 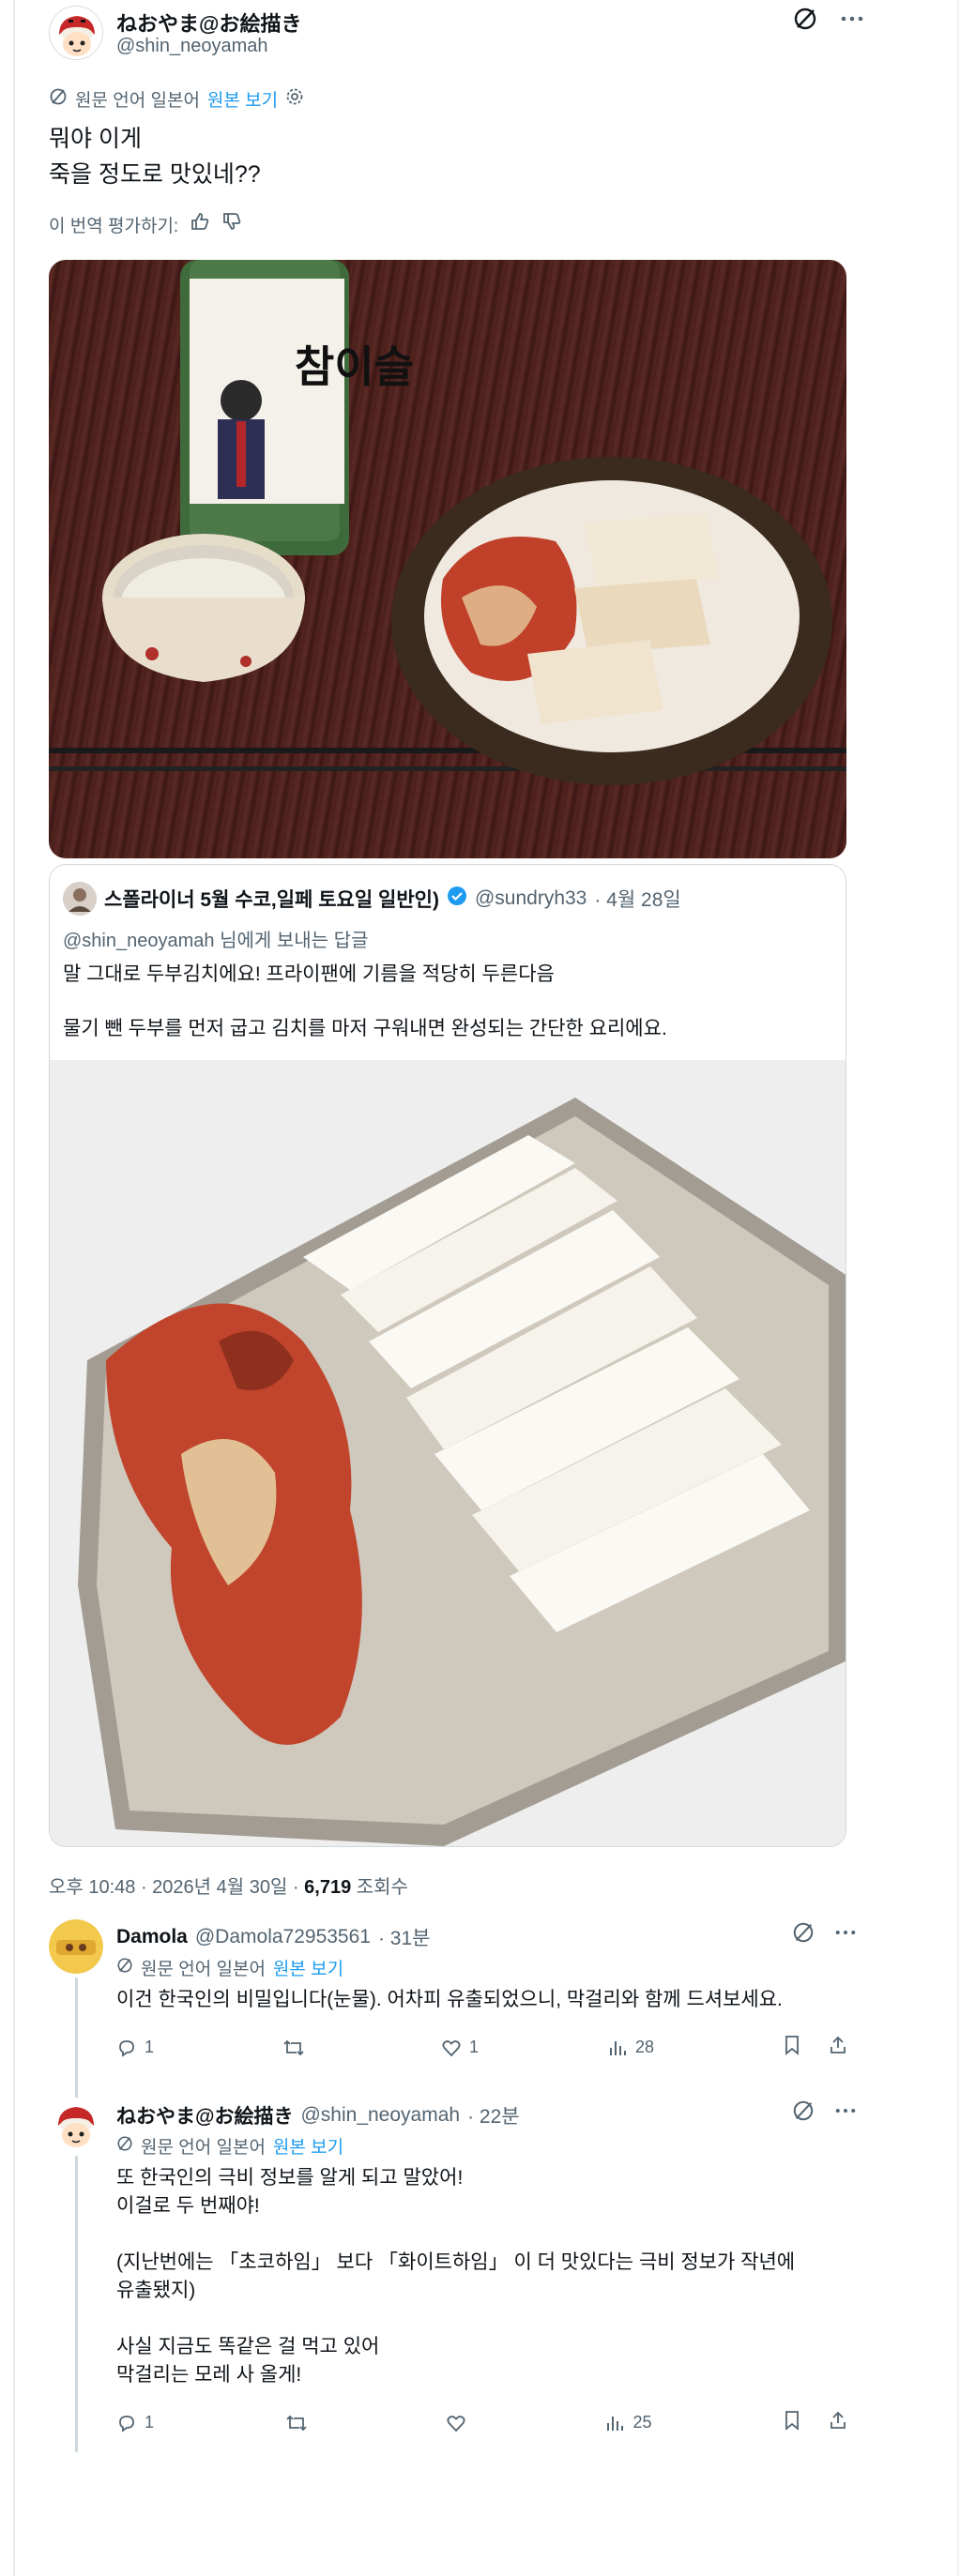 What do you see at coordinates (457, 899) in the screenshot?
I see `verified-icon` at bounding box center [457, 899].